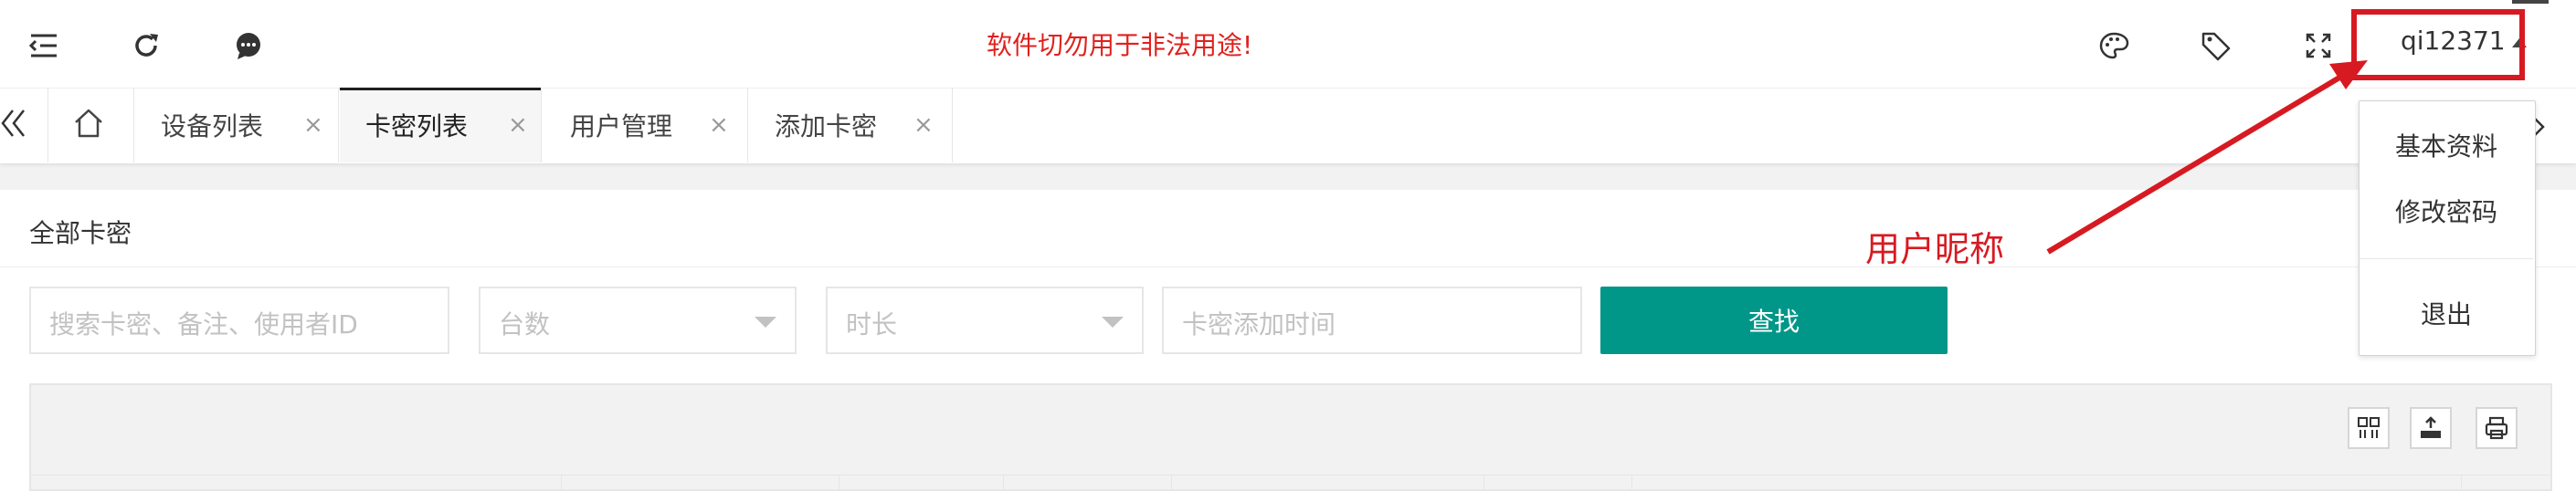  Describe the element at coordinates (2207, 157) in the screenshot. I see `annotation-arrow` at that location.